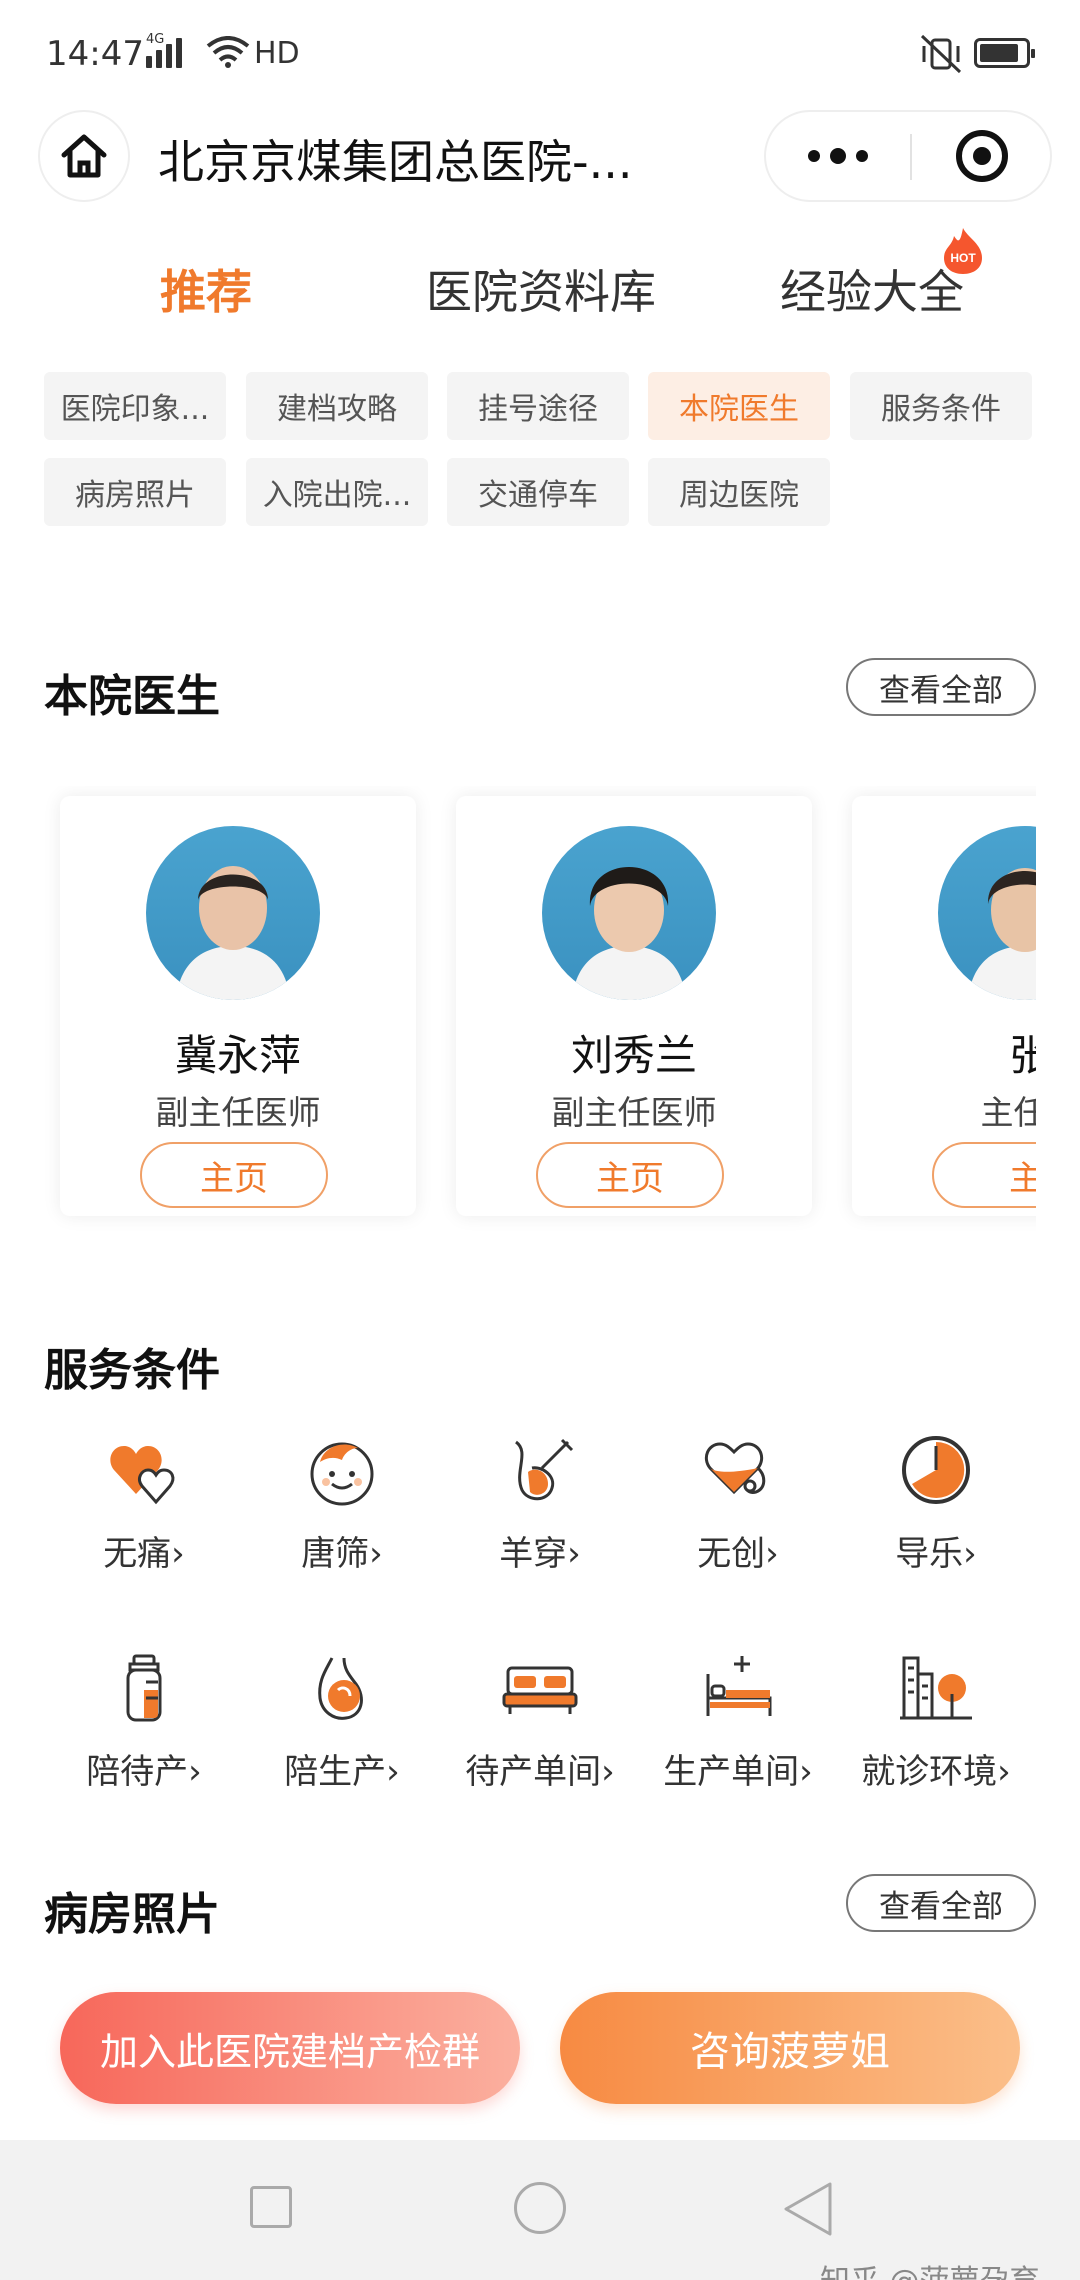 The image size is (1080, 2280). What do you see at coordinates (342, 1474) in the screenshot?
I see `baby-face-icon` at bounding box center [342, 1474].